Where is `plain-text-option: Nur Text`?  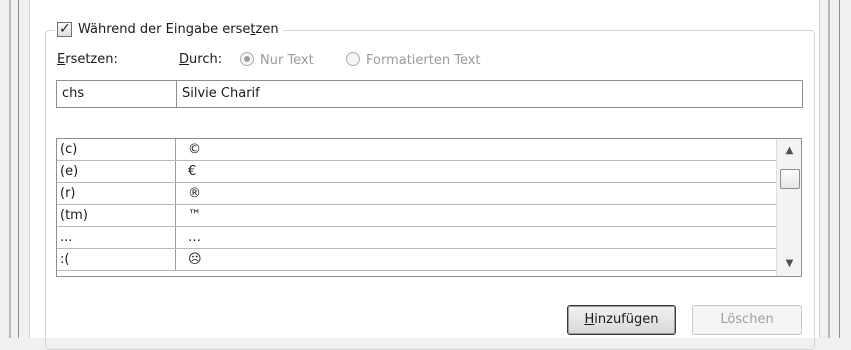 plain-text-option: Nur Text is located at coordinates (277, 60).